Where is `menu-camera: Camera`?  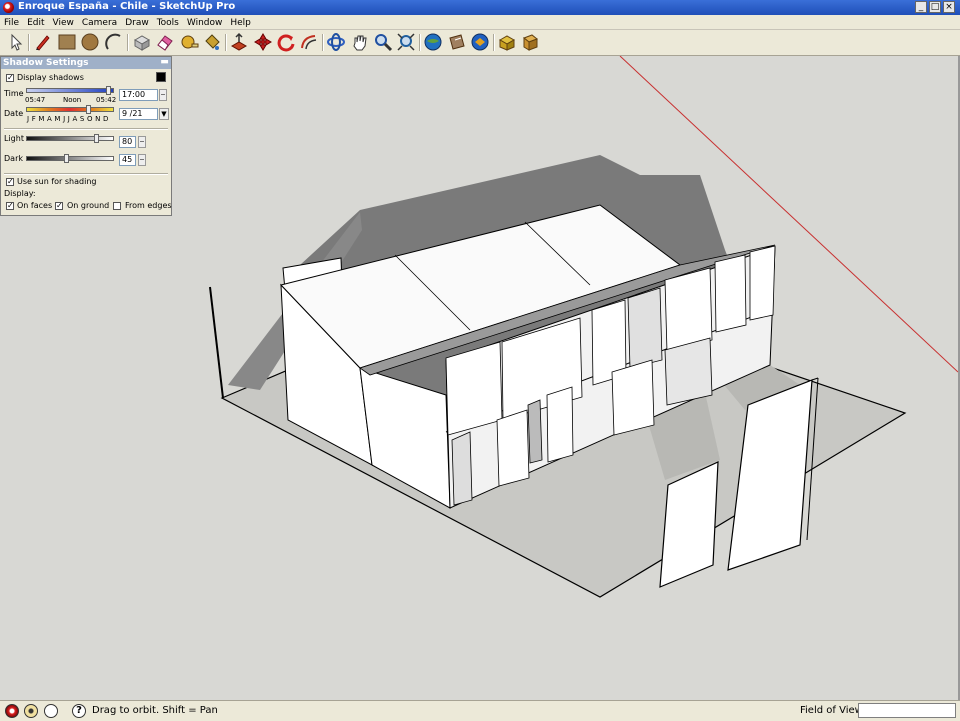 menu-camera: Camera is located at coordinates (99, 23).